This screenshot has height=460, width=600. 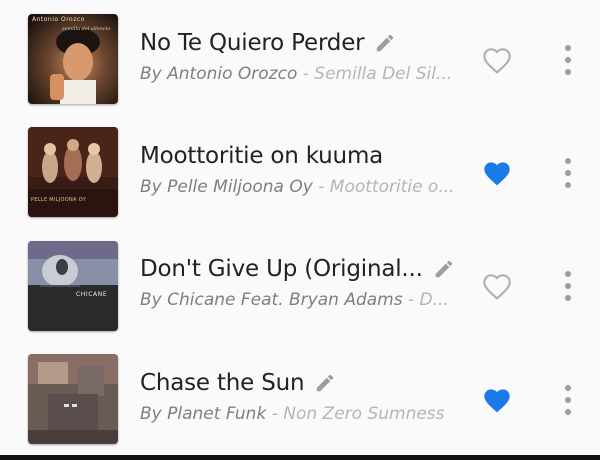 I want to click on song-title-row: Chase the Sun, so click(x=285, y=383).